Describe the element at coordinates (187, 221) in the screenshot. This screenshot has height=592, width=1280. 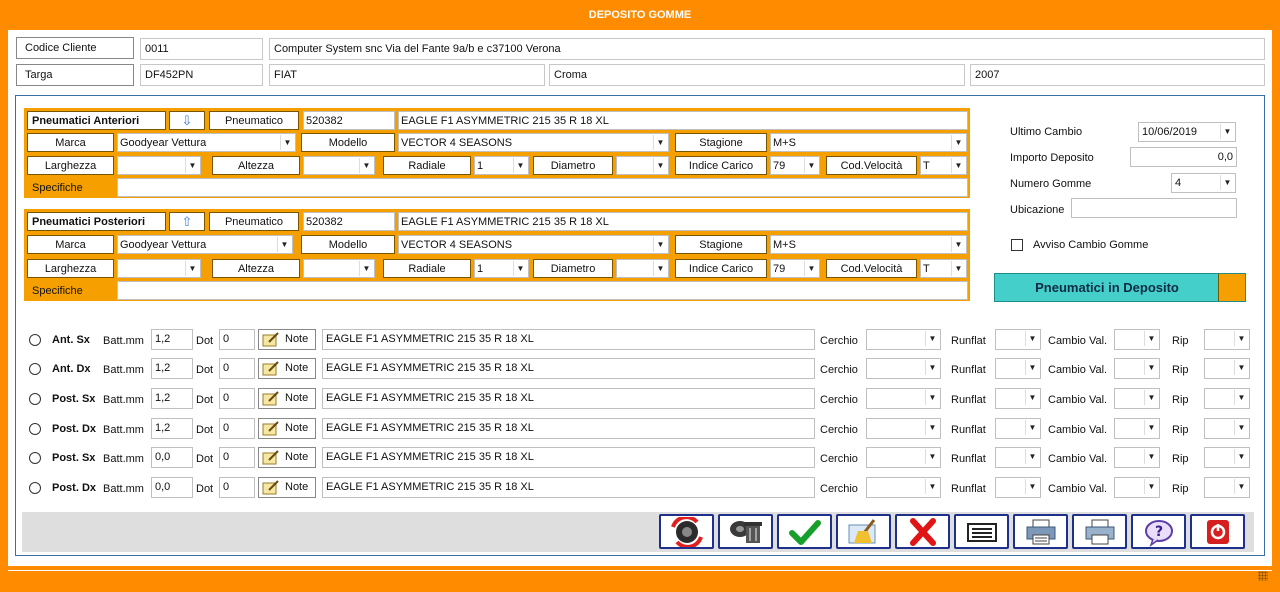
I see `arrow-up-icon: ⇧` at that location.